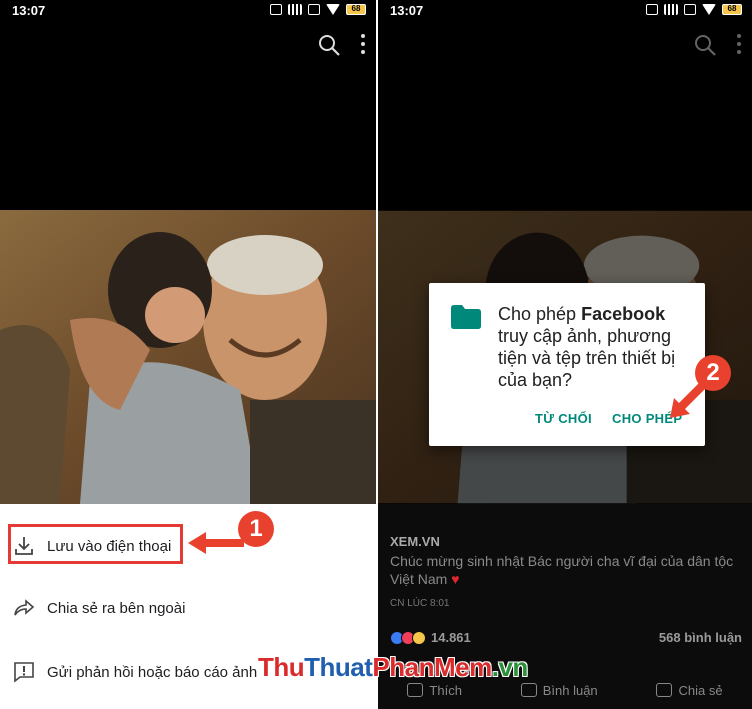 The width and height of the screenshot is (752, 709). I want to click on haha-reaction-icon, so click(419, 637).